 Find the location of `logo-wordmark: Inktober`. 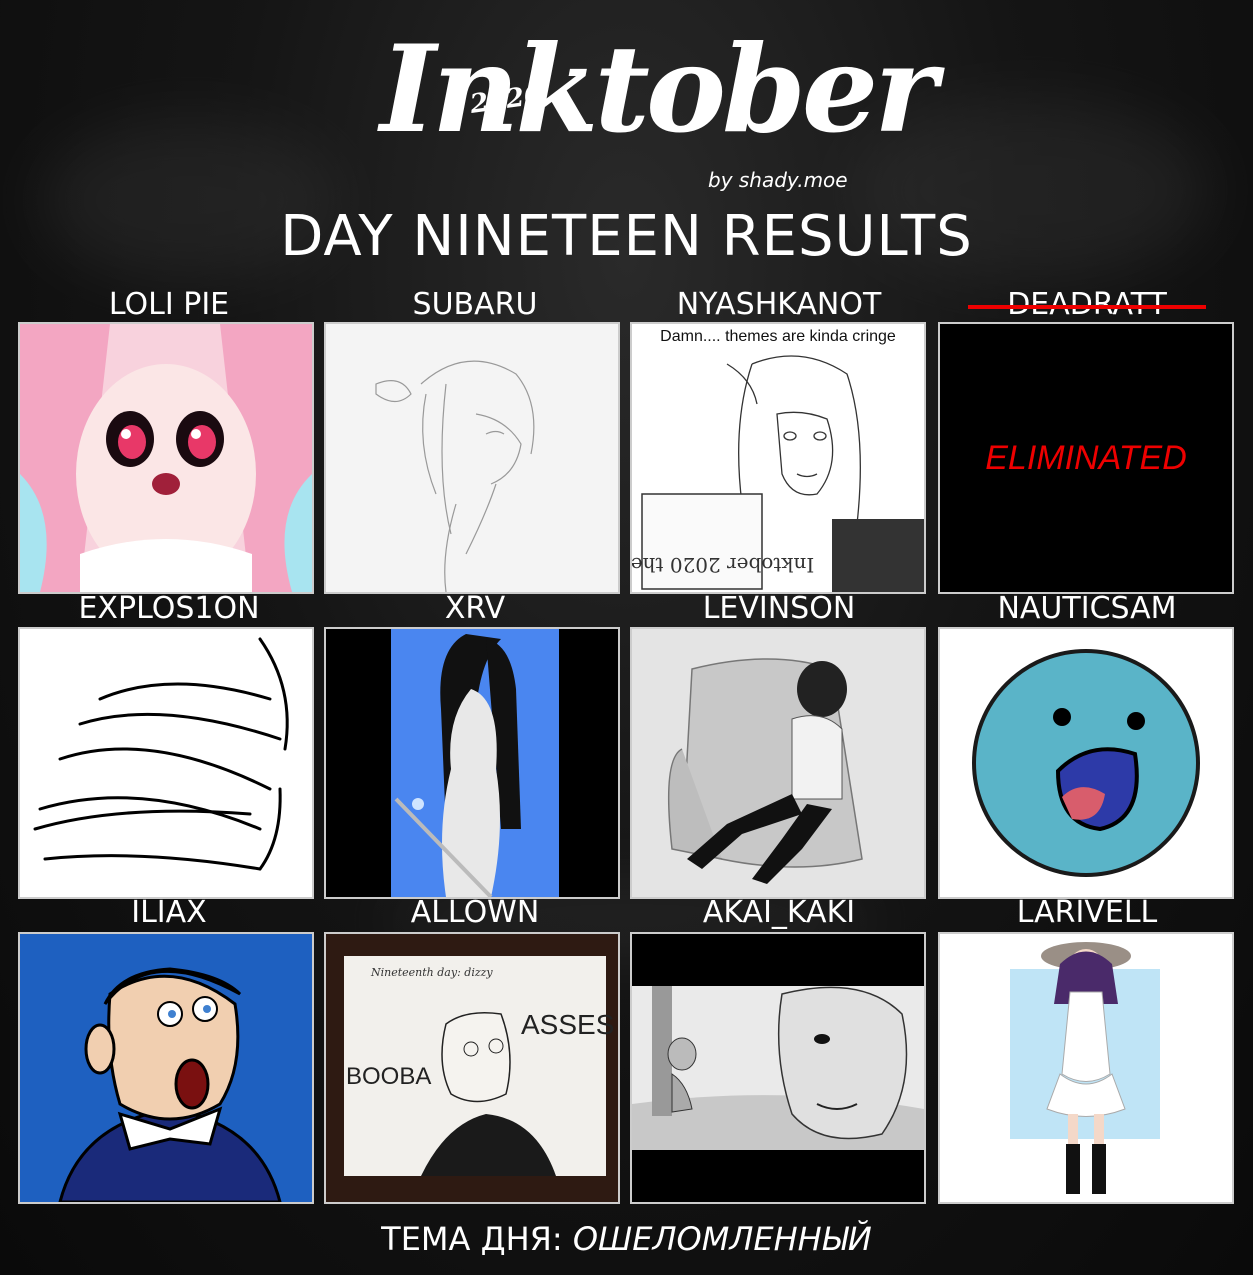

logo-wordmark: Inktober is located at coordinates (658, 89).